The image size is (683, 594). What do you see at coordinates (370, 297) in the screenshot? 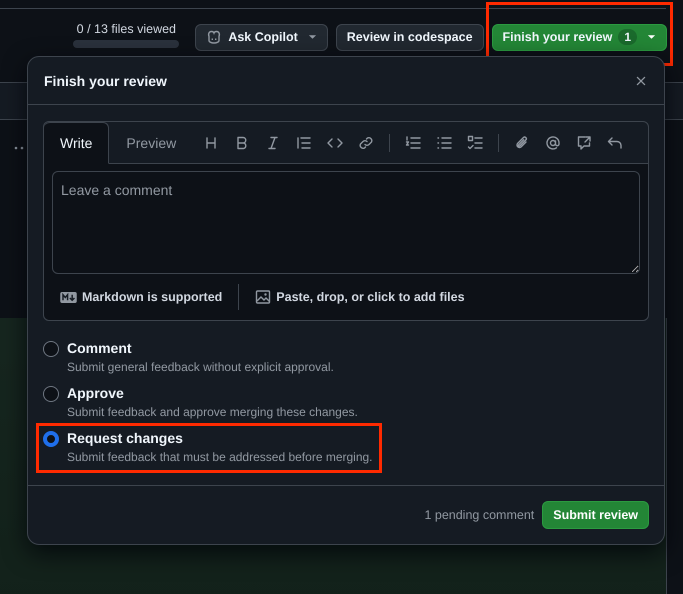
I see `attach-files-label: Paste, drop, or click to add files` at bounding box center [370, 297].